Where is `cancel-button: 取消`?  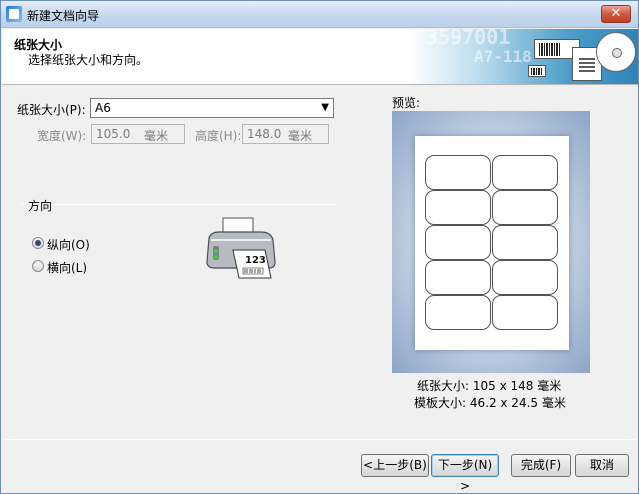
cancel-button: 取消 is located at coordinates (602, 465).